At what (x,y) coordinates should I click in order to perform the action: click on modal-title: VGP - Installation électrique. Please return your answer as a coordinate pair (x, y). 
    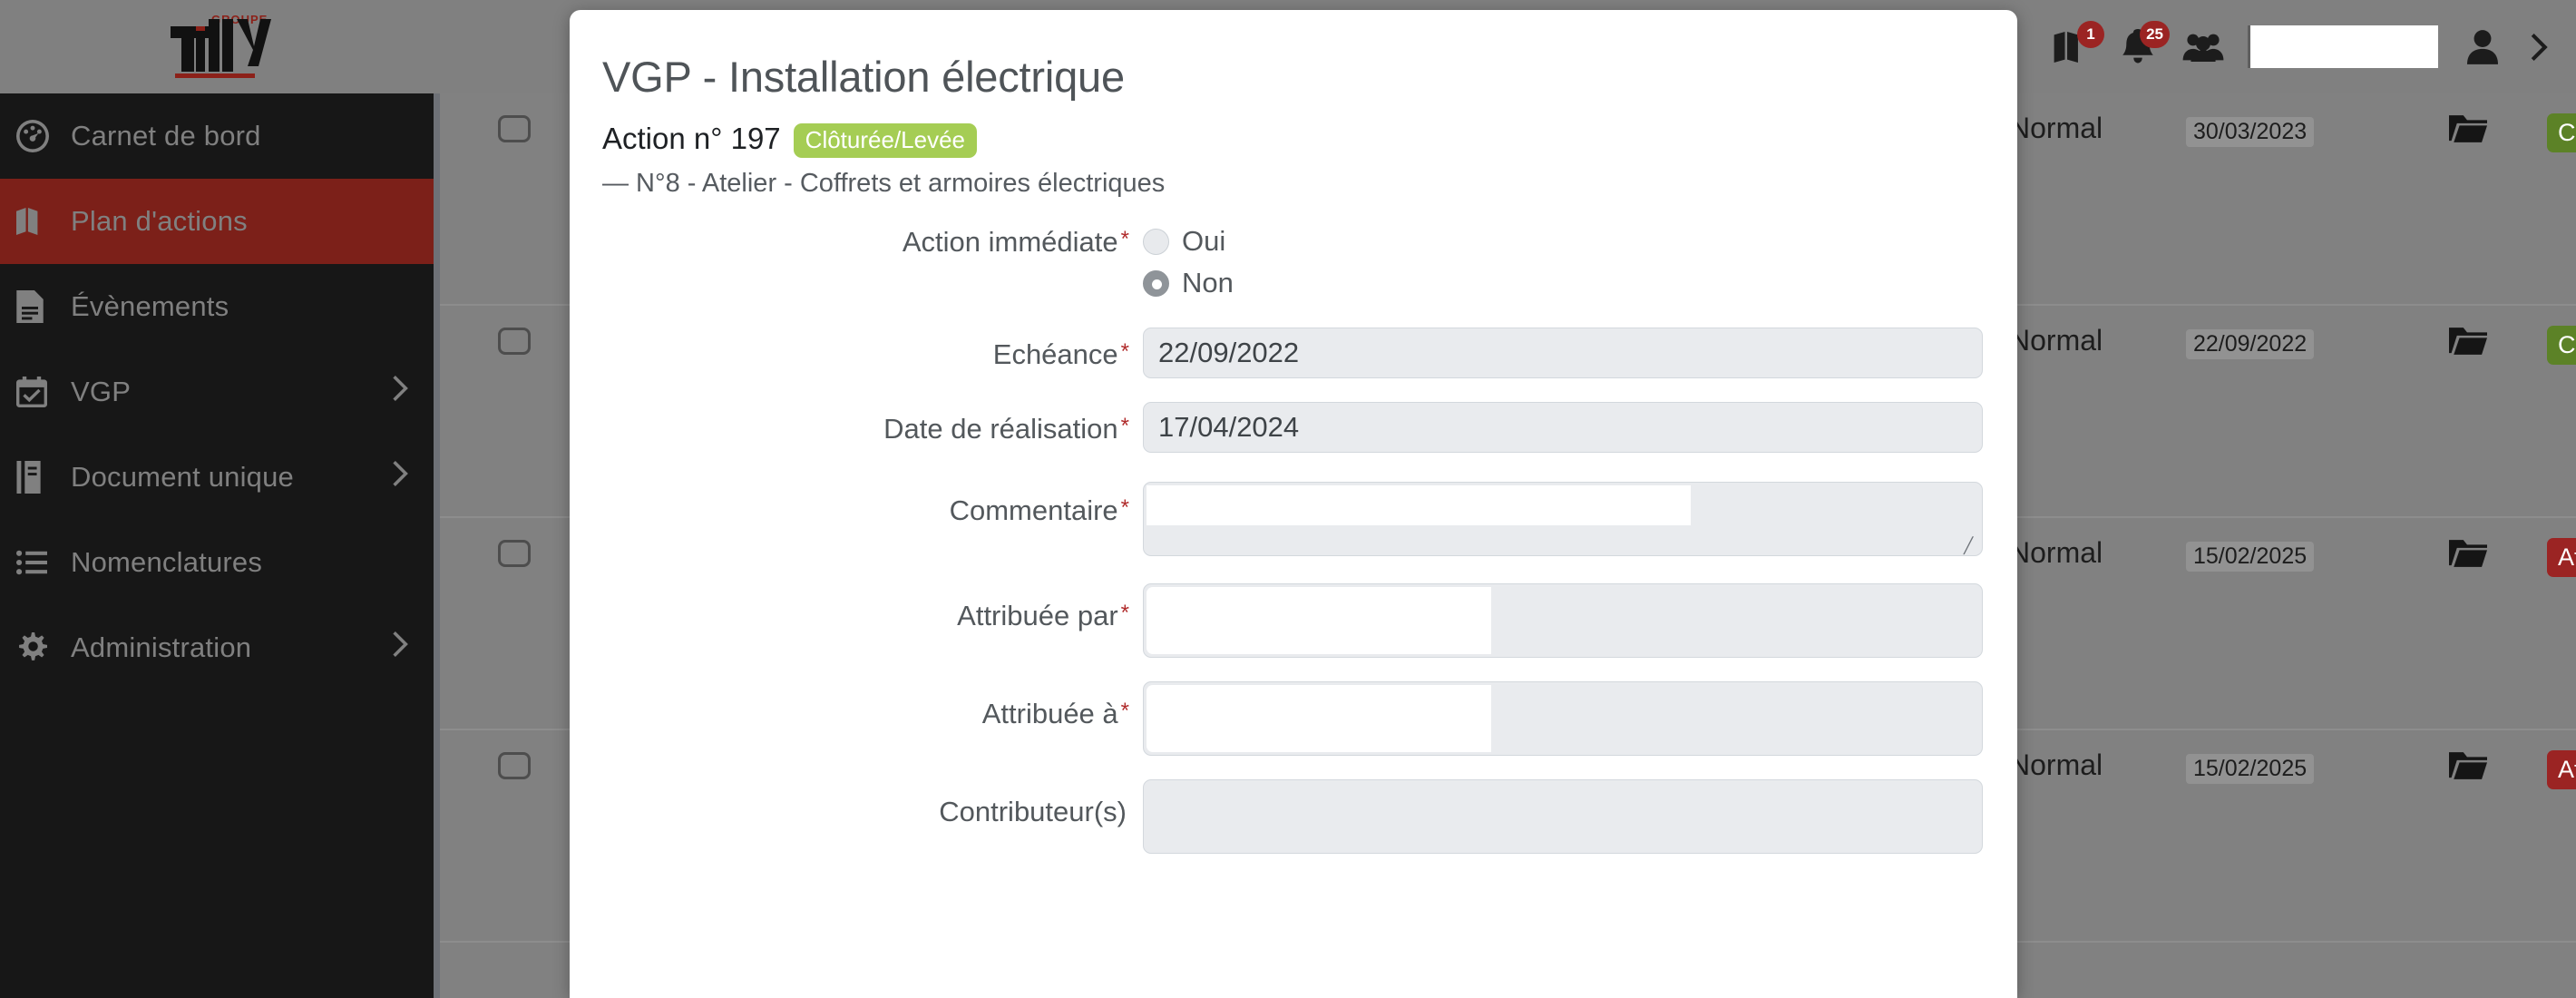
    Looking at the image, I should click on (863, 77).